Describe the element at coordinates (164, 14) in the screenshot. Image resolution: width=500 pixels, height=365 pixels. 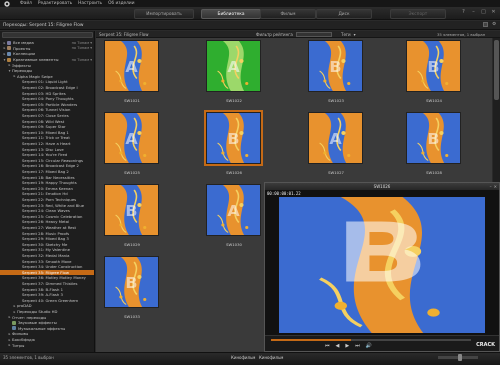
I see `tab-import: Импортировать` at that location.